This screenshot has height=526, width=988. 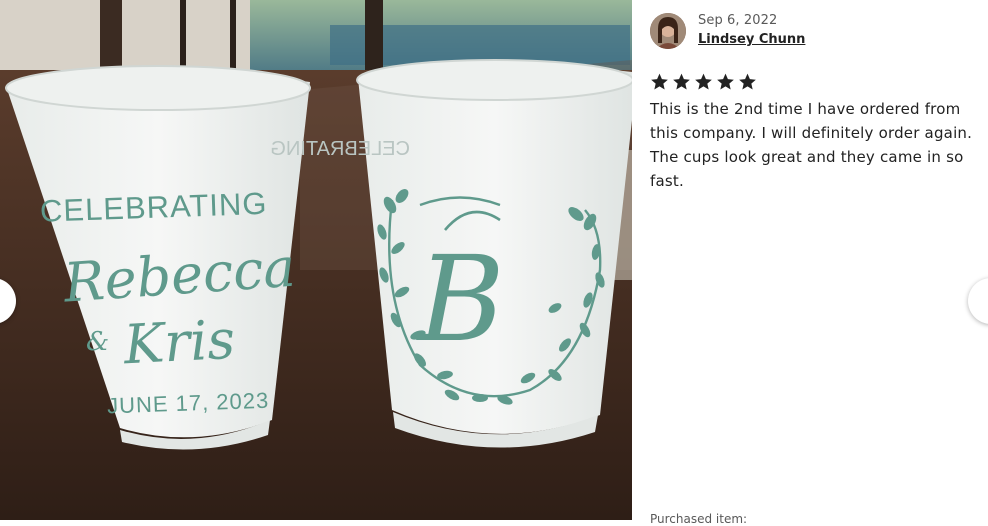 I want to click on avatar-image, so click(x=668, y=31).